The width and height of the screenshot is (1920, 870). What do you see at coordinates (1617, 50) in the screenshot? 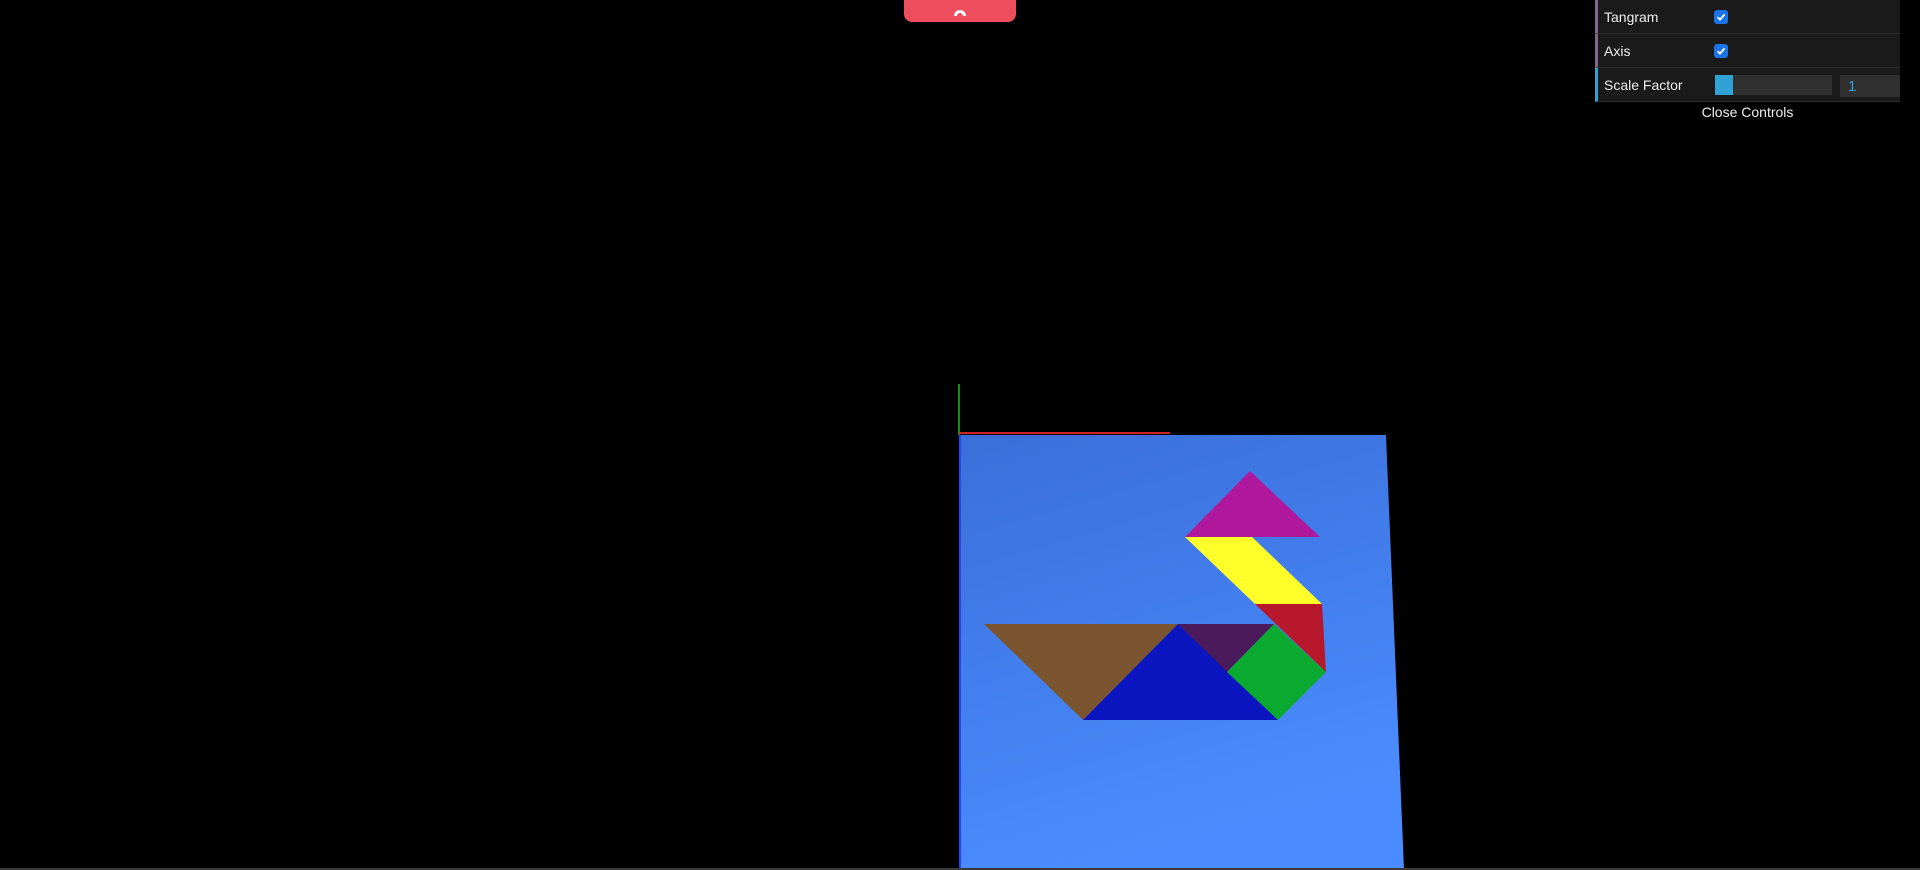
I see `axis-label: Axis` at bounding box center [1617, 50].